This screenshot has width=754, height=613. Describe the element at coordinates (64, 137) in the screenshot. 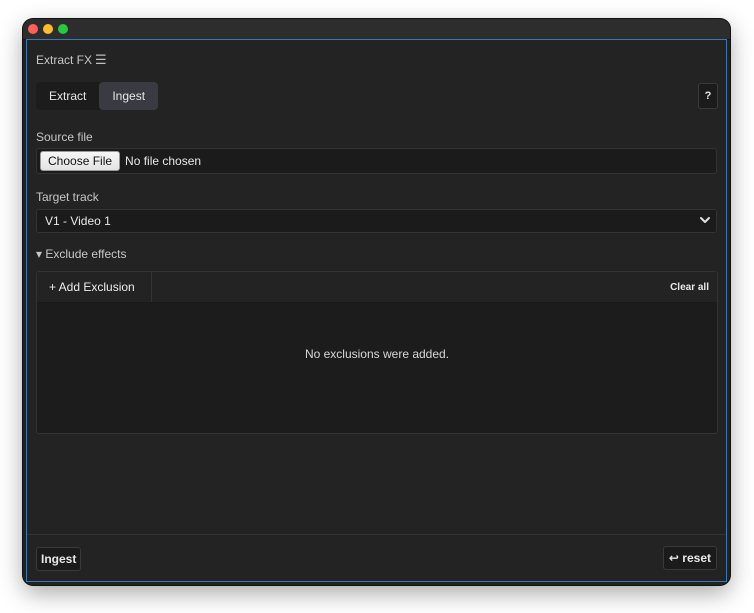

I see `source-file-label: Source file` at that location.